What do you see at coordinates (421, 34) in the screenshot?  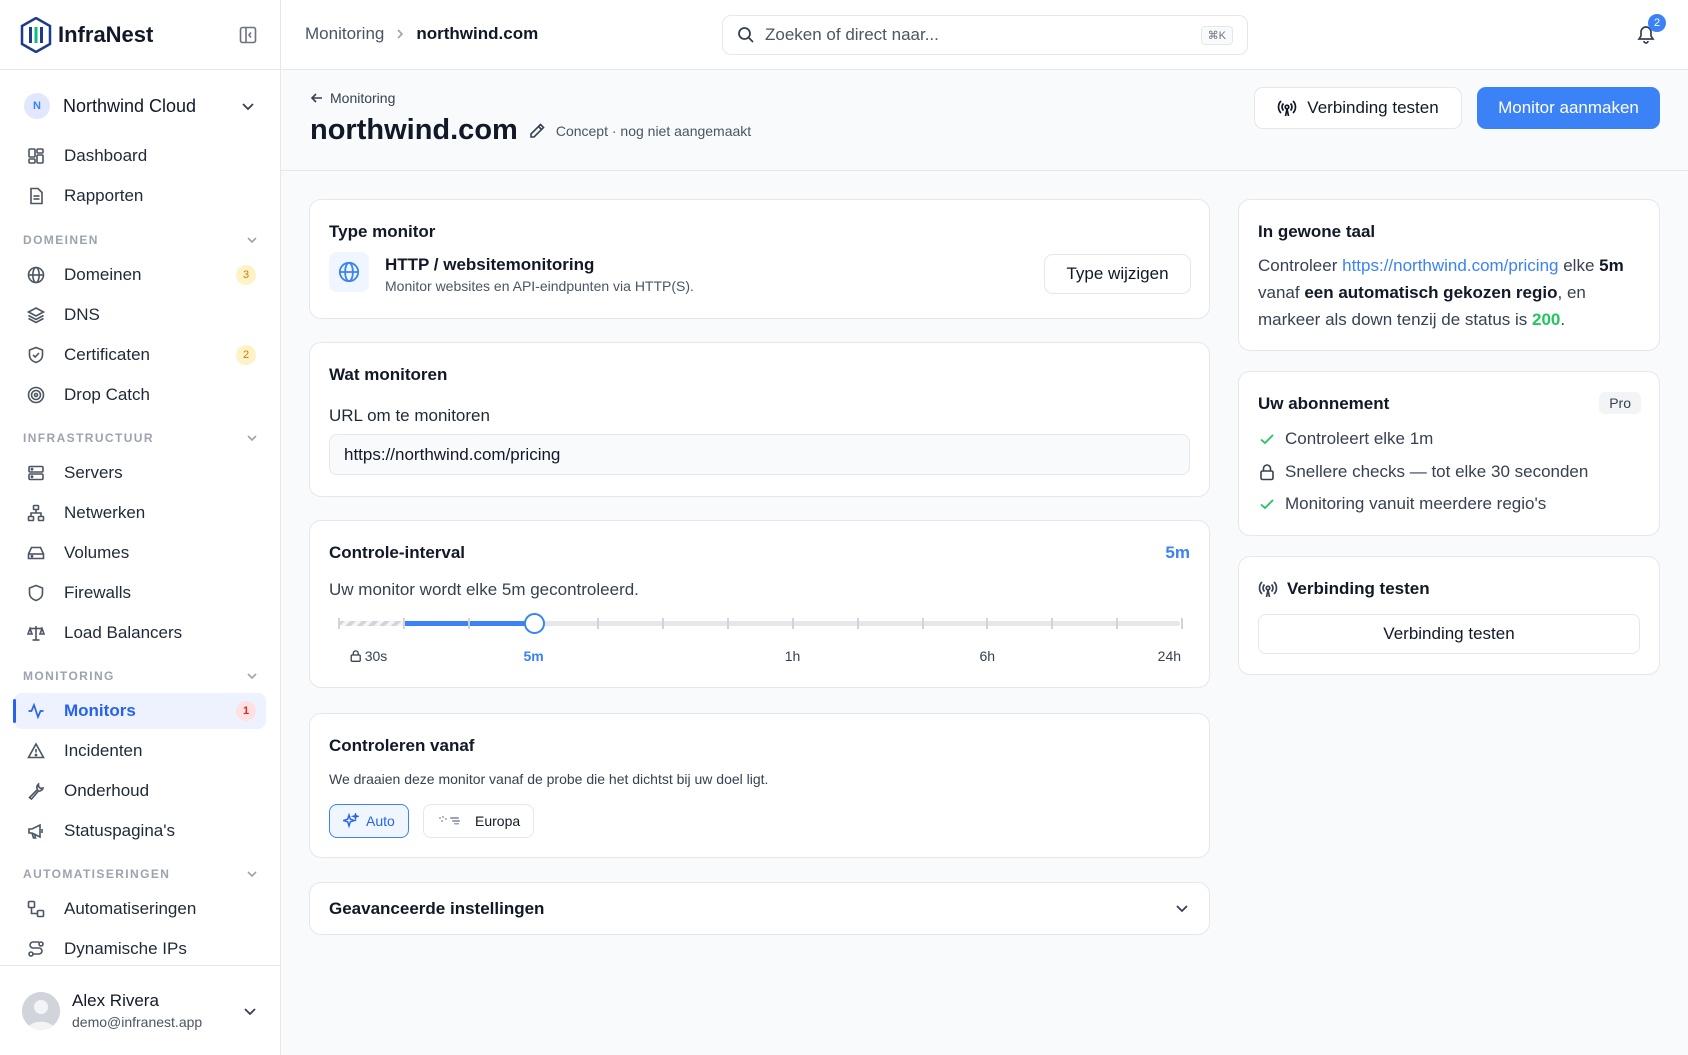 I see `breadcrumb: Monitoring northwind.com` at bounding box center [421, 34].